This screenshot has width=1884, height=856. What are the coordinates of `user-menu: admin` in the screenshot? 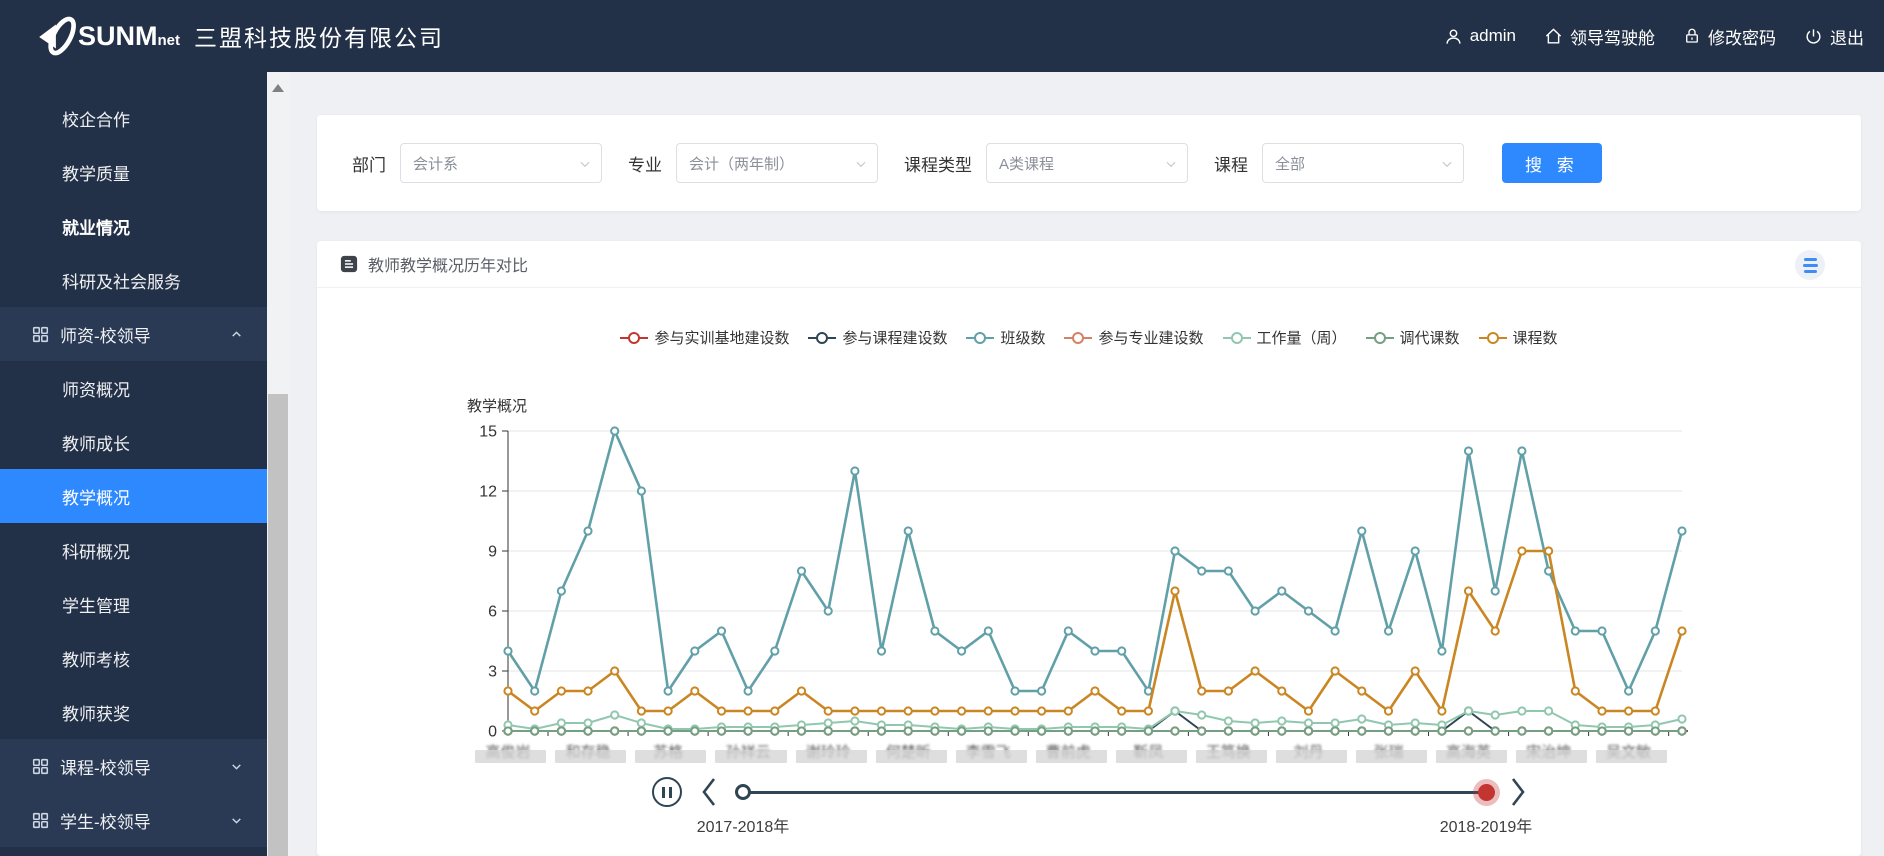 It's located at (1480, 36).